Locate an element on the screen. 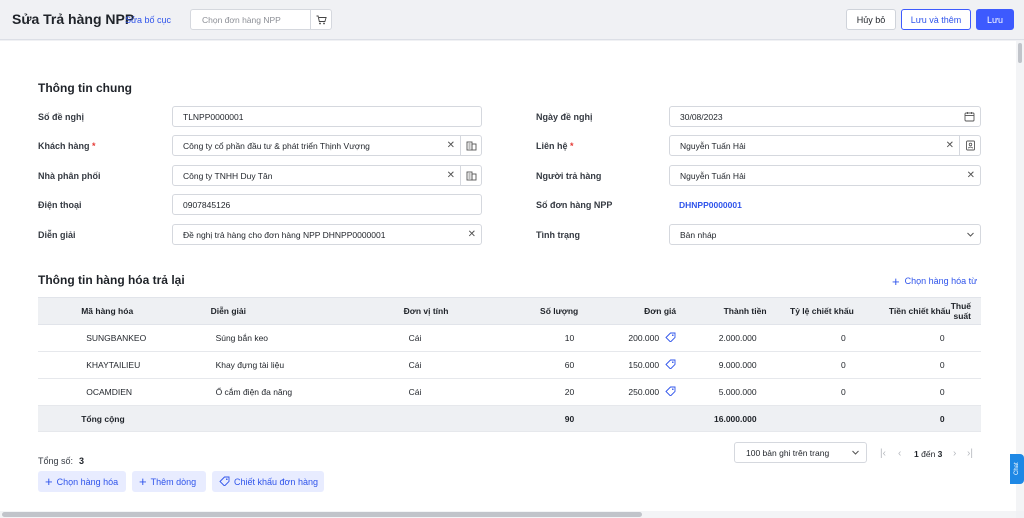  cell-code: KHAYTAILIEU is located at coordinates (146, 365).